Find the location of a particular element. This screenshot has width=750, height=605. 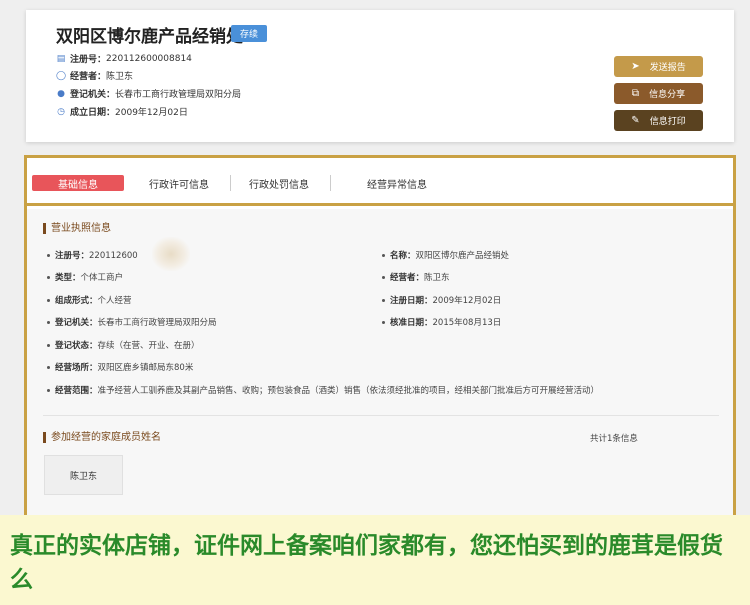

operator-label: 经营者： is located at coordinates (88, 77).